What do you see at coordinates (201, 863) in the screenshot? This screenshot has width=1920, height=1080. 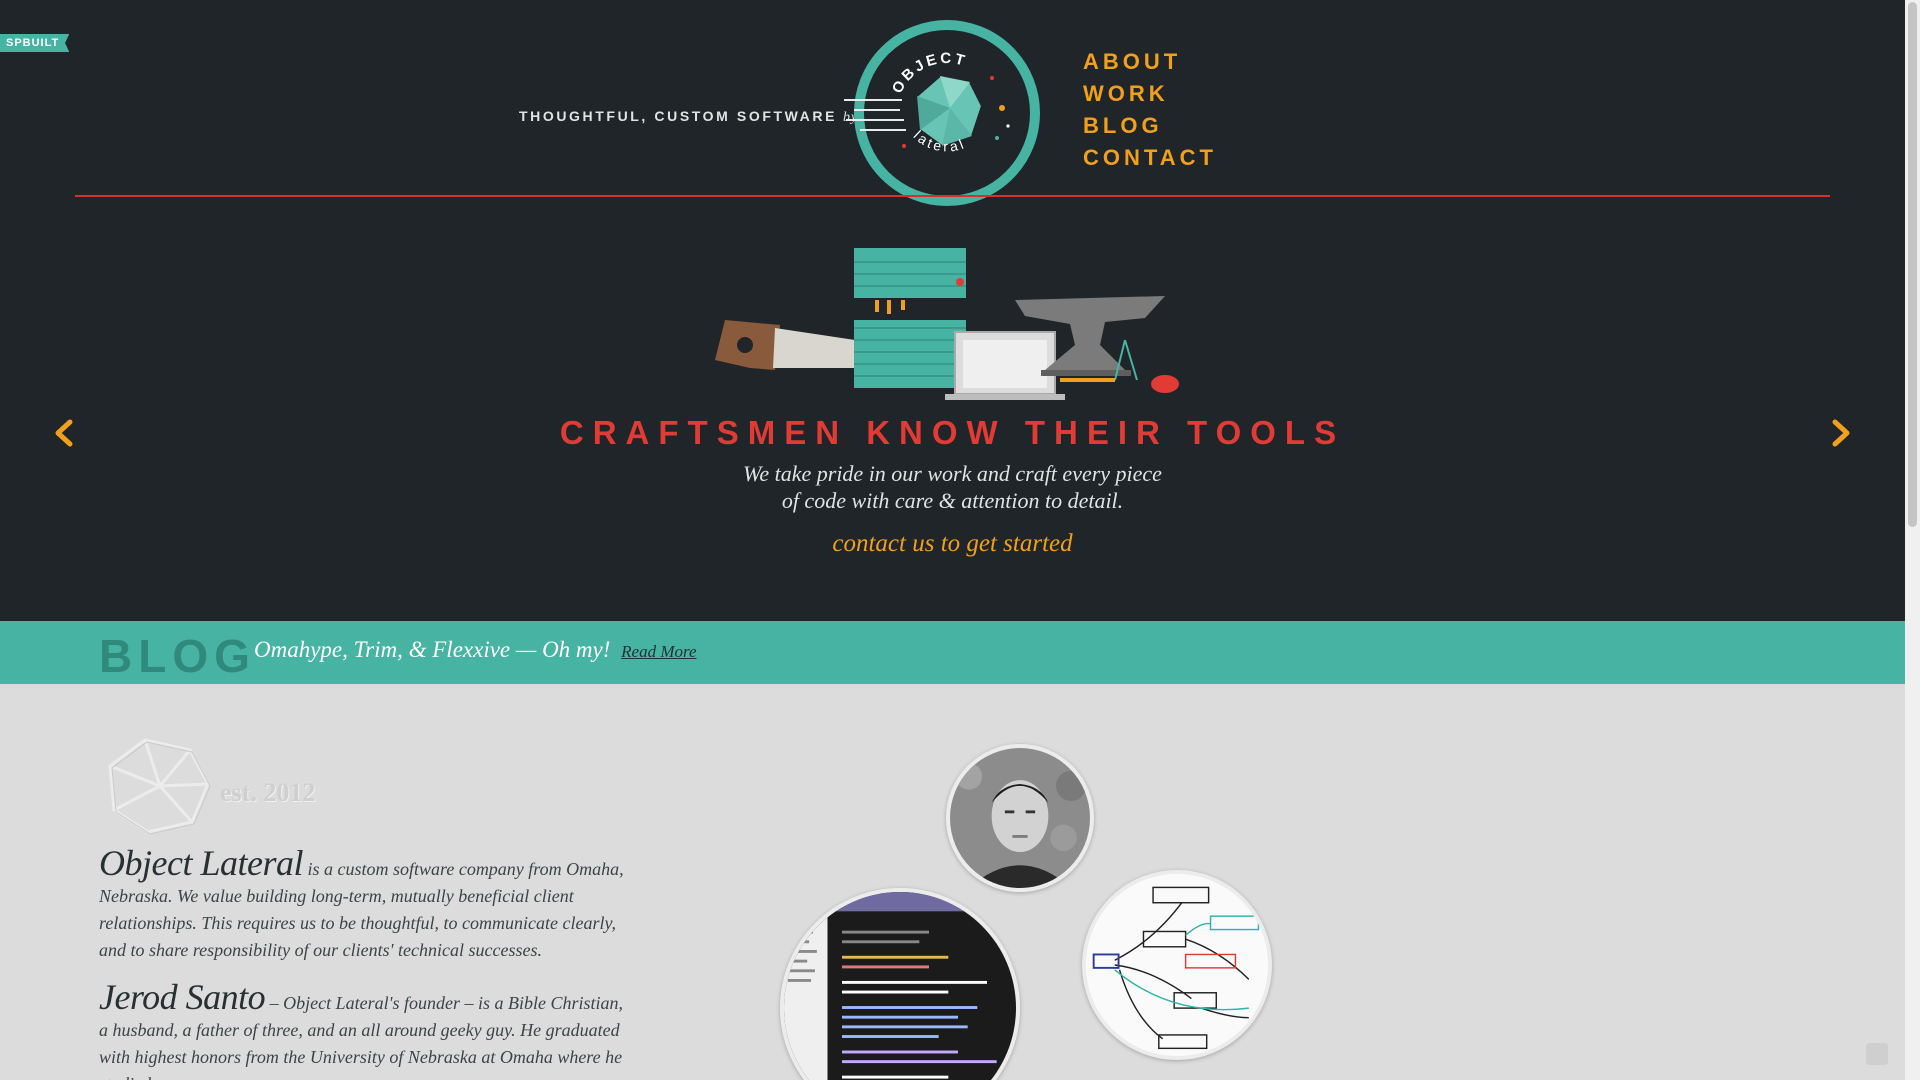 I see `company-name: Object Lateral` at bounding box center [201, 863].